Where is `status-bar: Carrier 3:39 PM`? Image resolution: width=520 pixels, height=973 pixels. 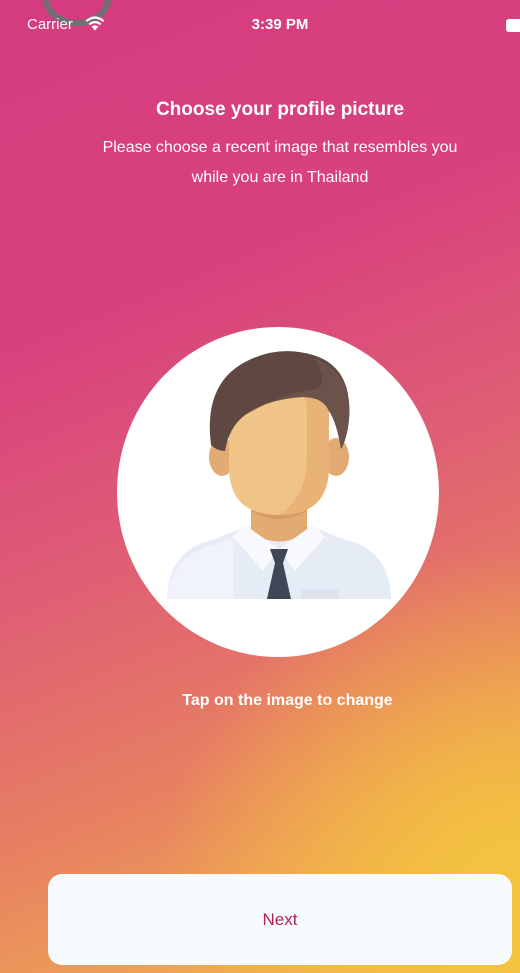
status-bar: Carrier 3:39 PM is located at coordinates (260, 22).